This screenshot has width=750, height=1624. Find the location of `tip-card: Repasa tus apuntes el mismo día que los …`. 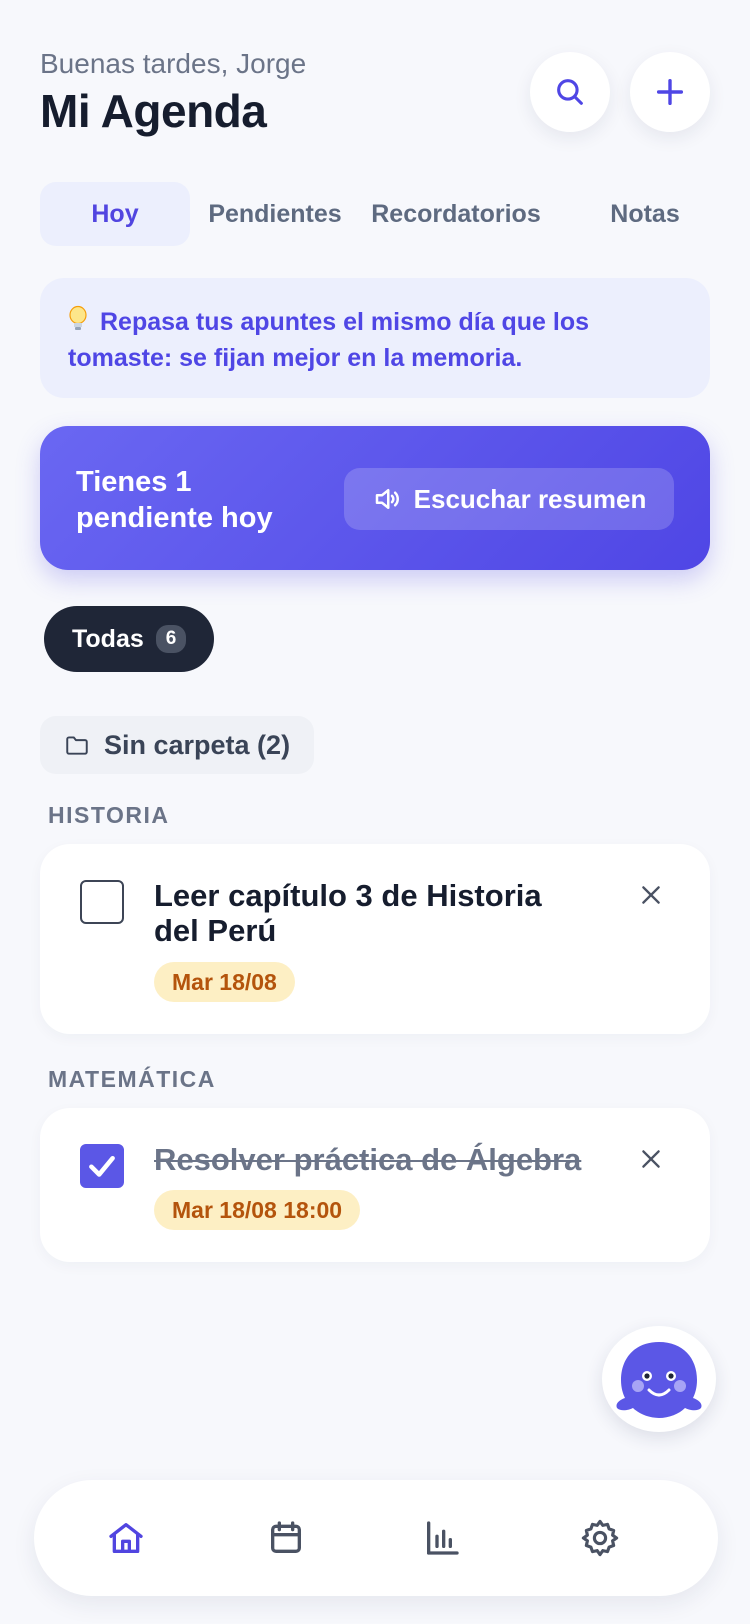

tip-card: Repasa tus apuntes el mismo día que los … is located at coordinates (375, 338).